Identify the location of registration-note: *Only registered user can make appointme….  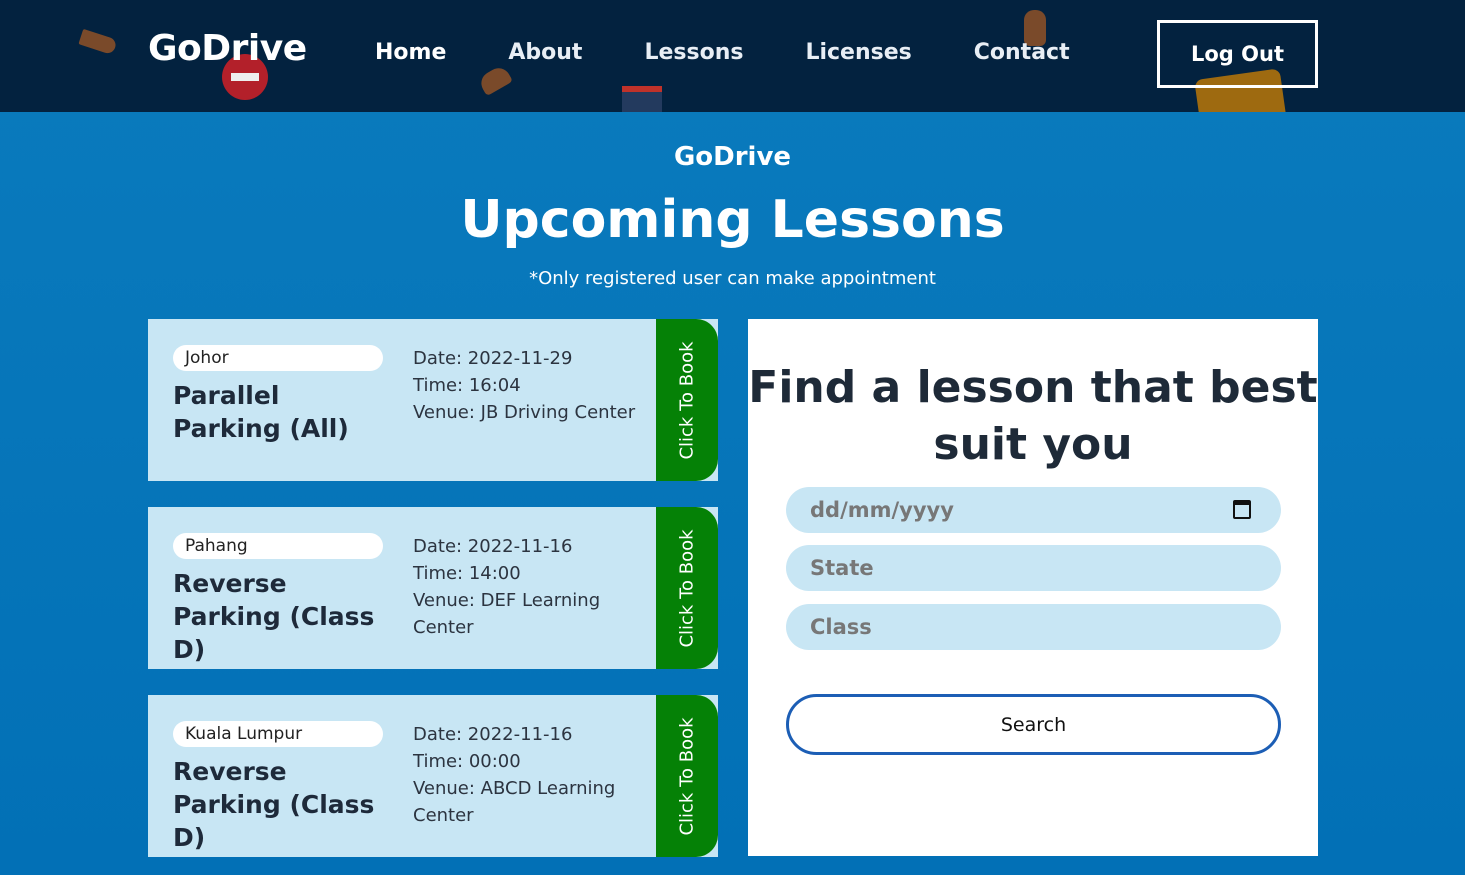
(732, 278).